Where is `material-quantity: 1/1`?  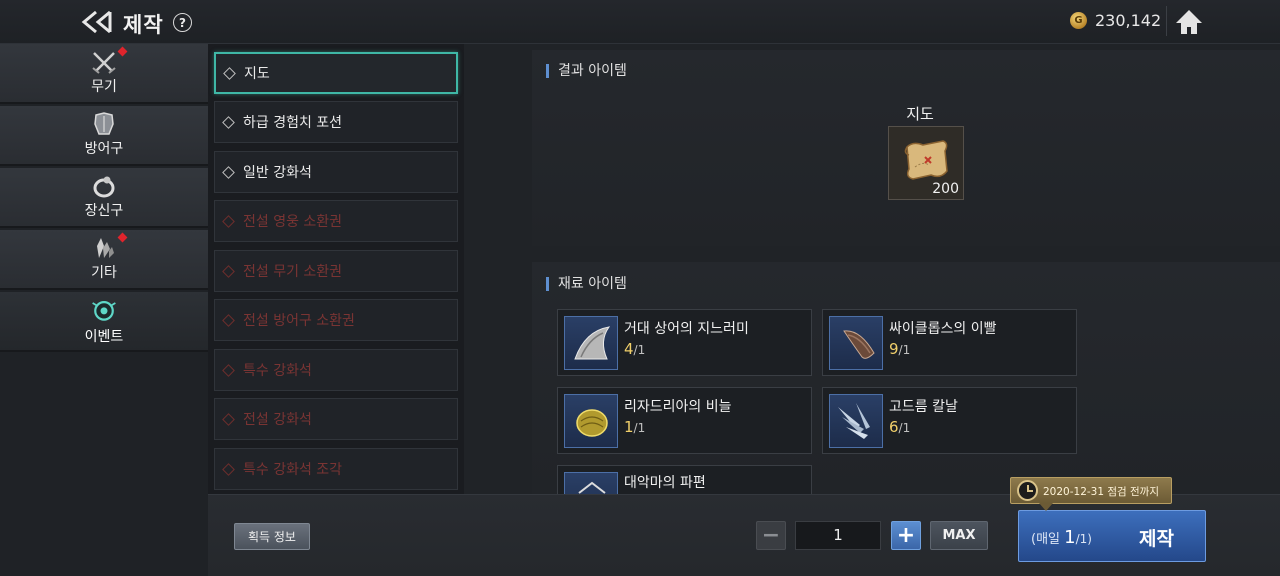 material-quantity: 1/1 is located at coordinates (634, 427).